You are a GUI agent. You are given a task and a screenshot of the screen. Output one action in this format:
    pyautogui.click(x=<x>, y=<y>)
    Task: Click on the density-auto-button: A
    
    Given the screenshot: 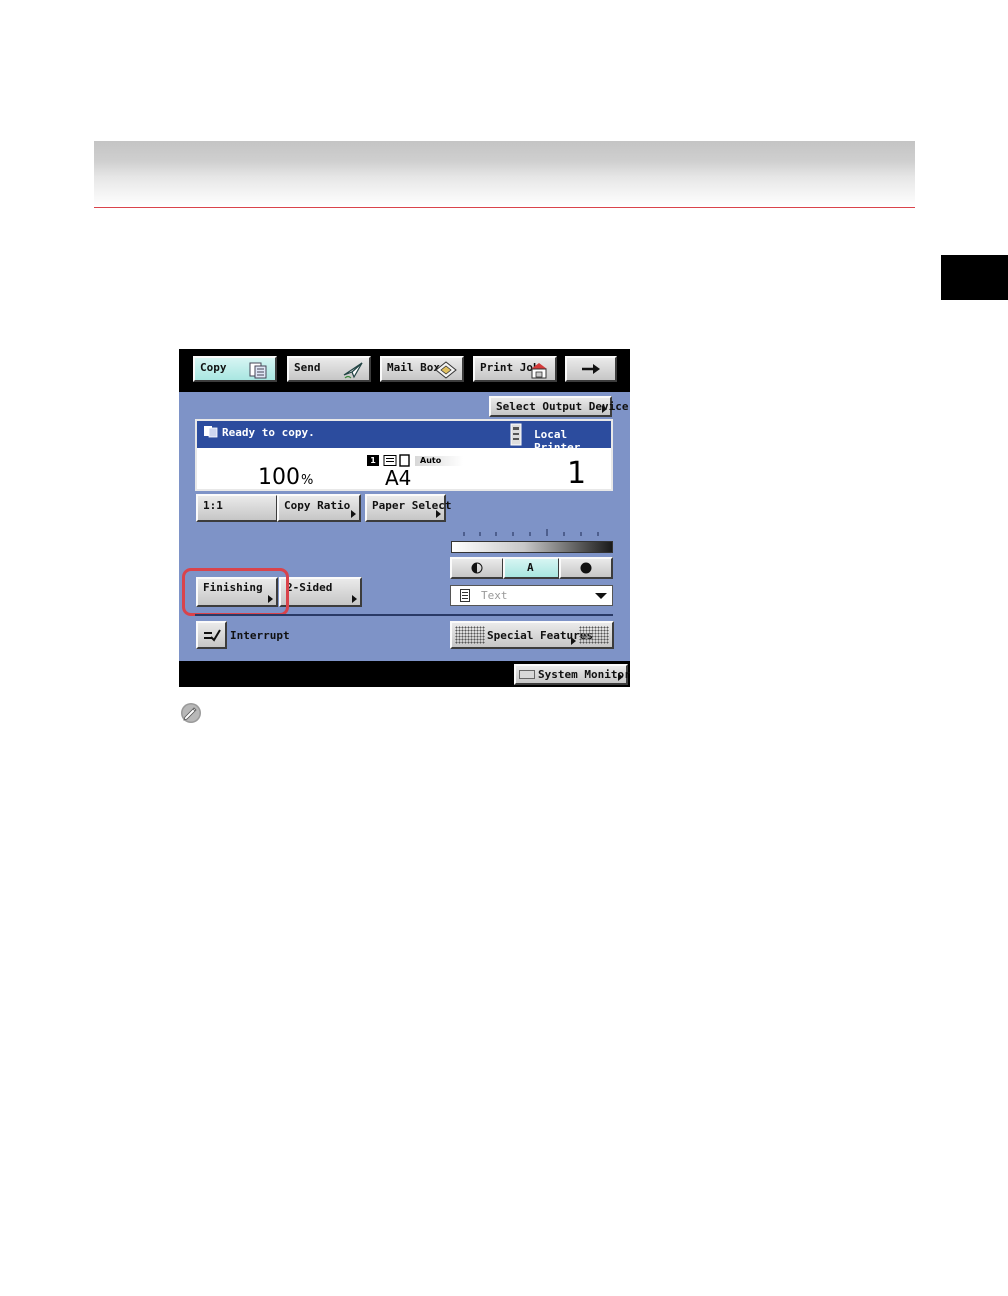 What is the action you would take?
    pyautogui.click(x=531, y=568)
    